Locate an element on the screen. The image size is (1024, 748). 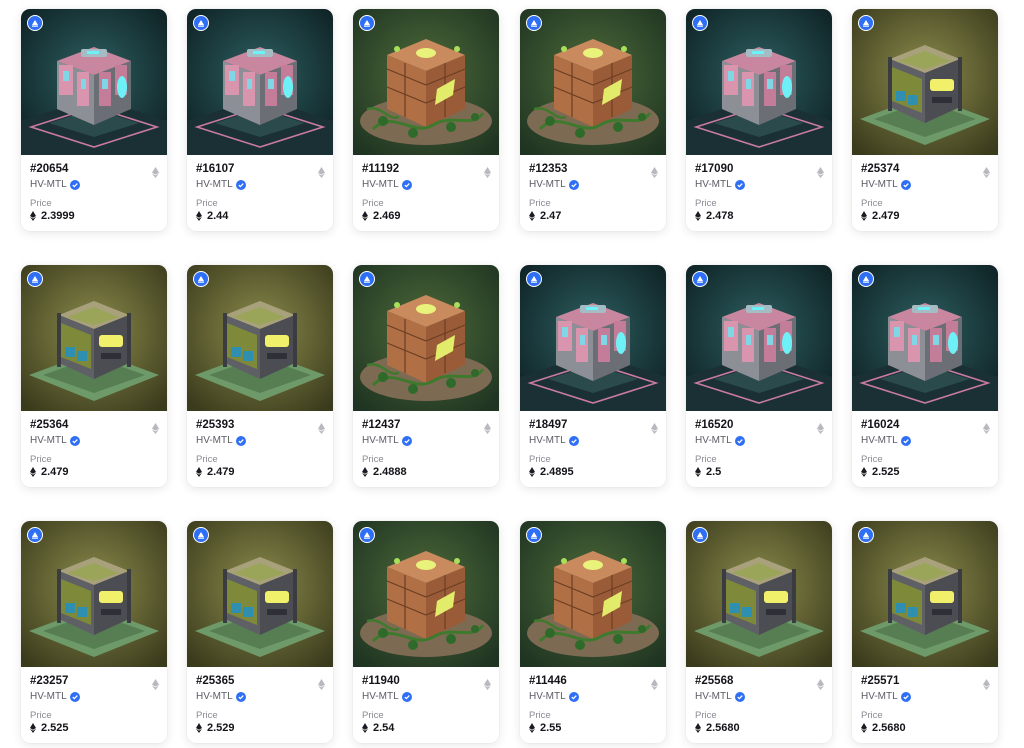
pink-cube-icon is located at coordinates (260, 82).